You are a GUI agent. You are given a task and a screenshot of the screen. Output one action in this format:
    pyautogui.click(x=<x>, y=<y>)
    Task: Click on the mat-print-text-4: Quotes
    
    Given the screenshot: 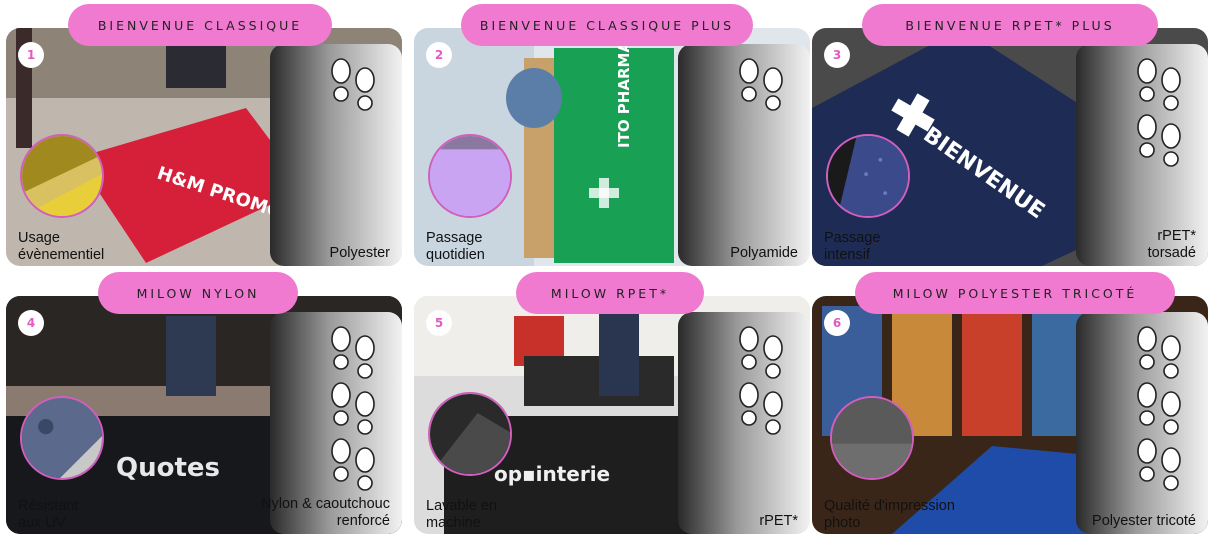 What is the action you would take?
    pyautogui.click(x=168, y=468)
    